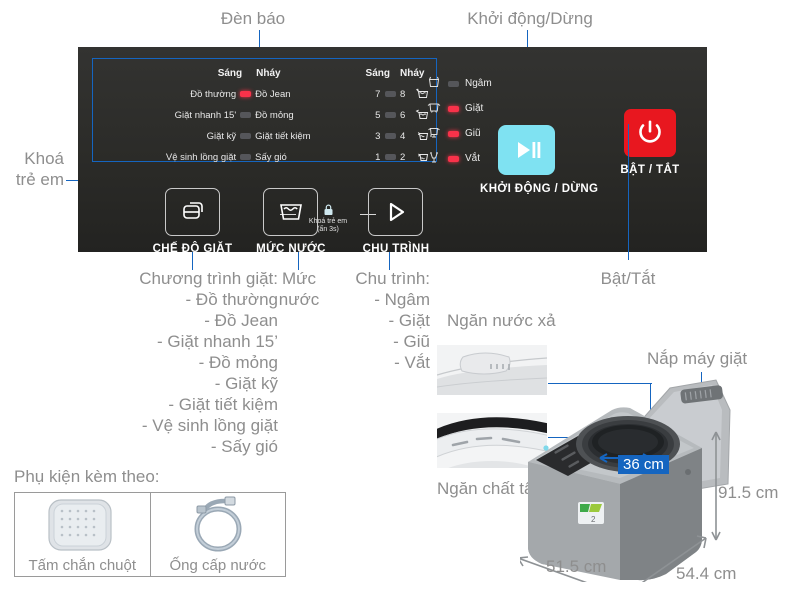 The image size is (800, 600). Describe the element at coordinates (434, 109) in the screenshot. I see `wash-icon` at that location.